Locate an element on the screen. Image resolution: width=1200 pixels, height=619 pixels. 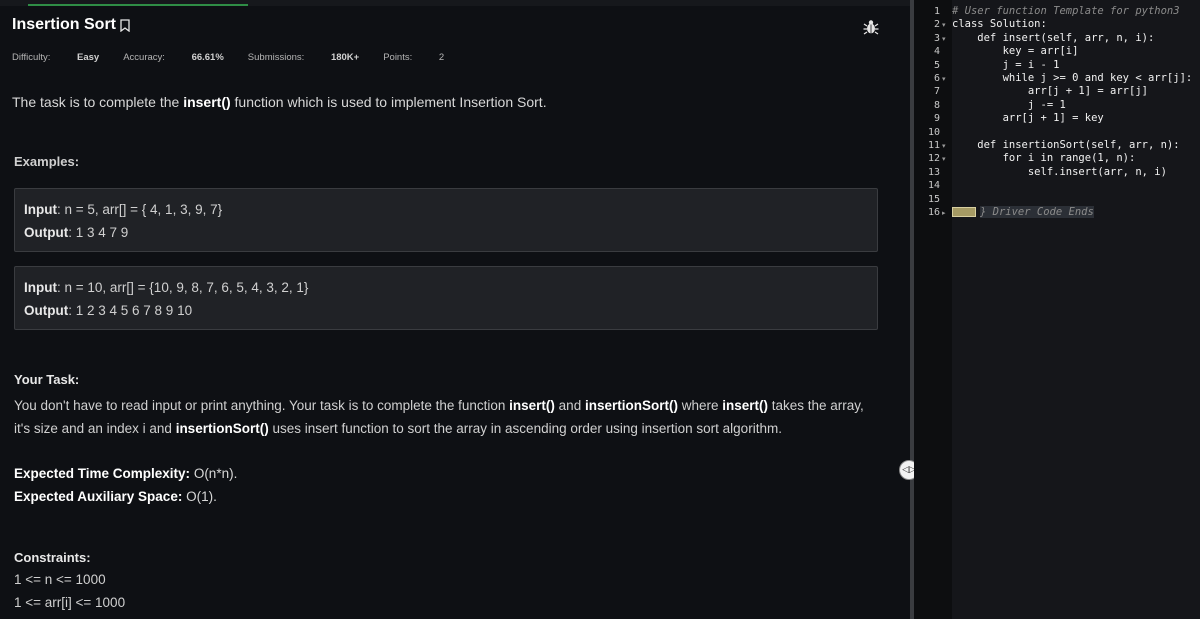
title-row: Insertion Sort is located at coordinates (71, 25).